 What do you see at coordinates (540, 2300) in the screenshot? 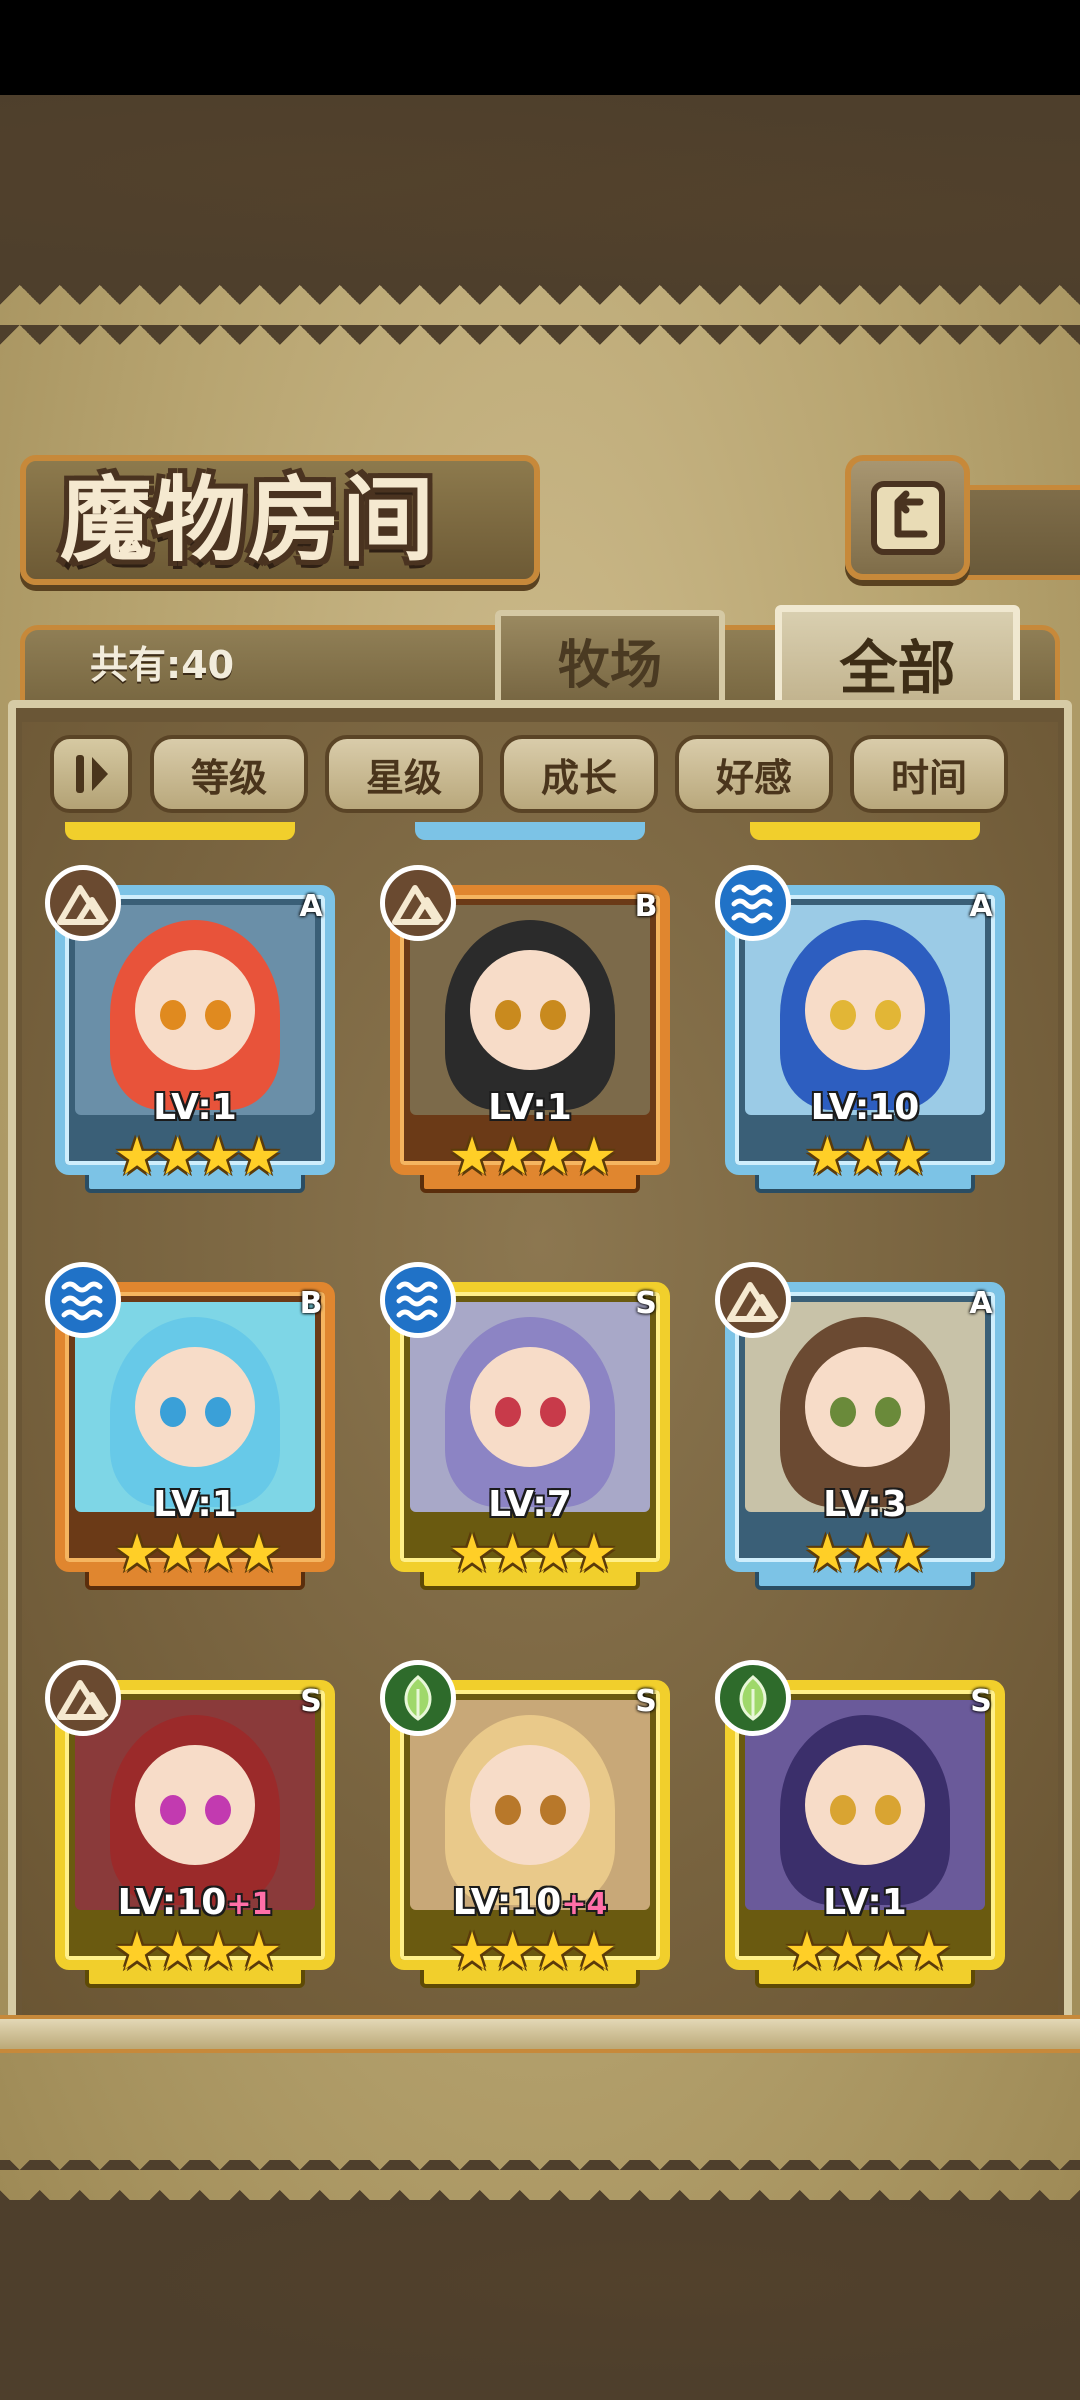
I see `map-background-bottom` at bounding box center [540, 2300].